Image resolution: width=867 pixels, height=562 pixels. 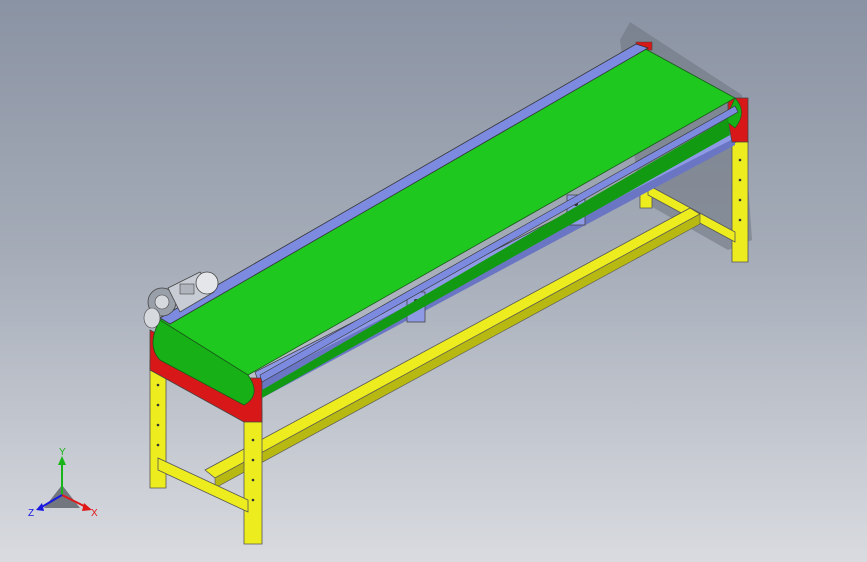 What do you see at coordinates (94, 513) in the screenshot?
I see `x-axis-label: X` at bounding box center [94, 513].